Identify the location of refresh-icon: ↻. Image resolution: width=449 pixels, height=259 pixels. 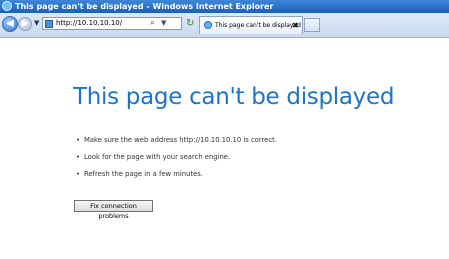
(190, 24).